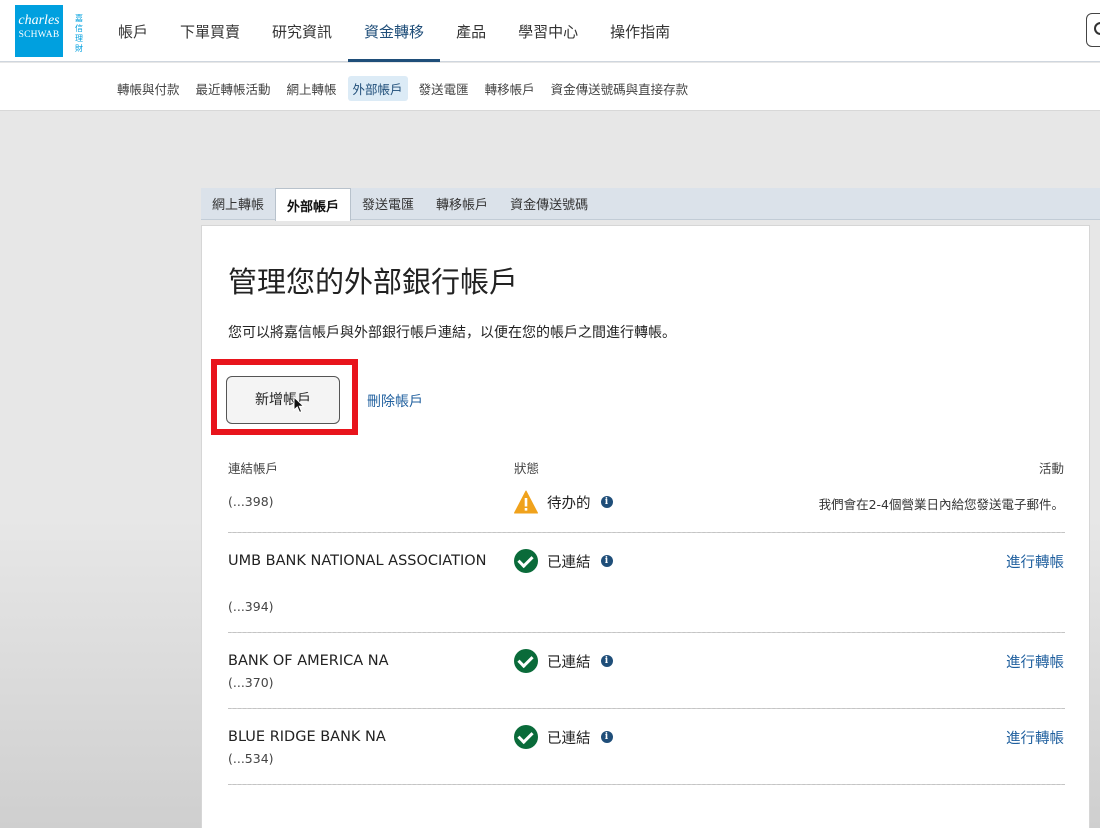  What do you see at coordinates (308, 661) in the screenshot?
I see `bank-name: BANK OF AMERICA NA` at bounding box center [308, 661].